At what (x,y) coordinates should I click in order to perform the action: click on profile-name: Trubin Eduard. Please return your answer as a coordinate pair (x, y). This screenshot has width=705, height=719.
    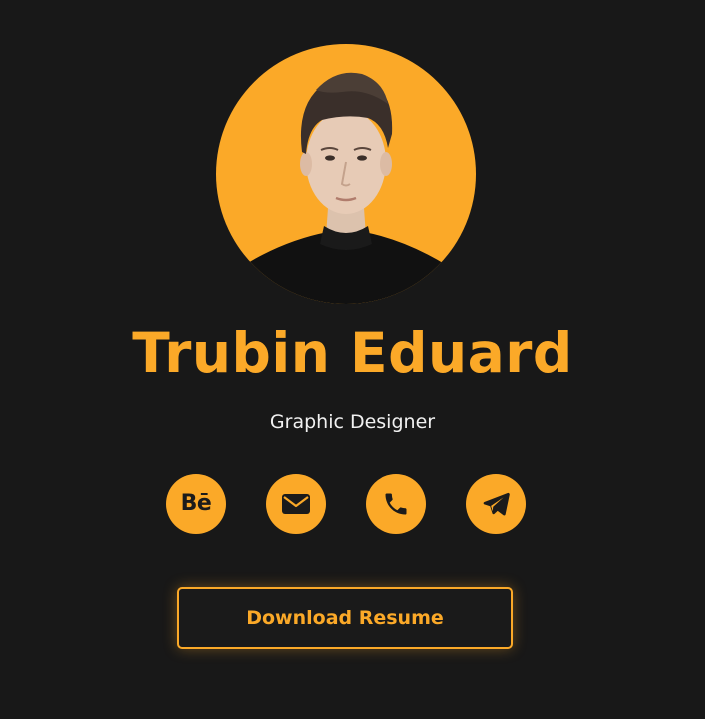
    Looking at the image, I should click on (352, 353).